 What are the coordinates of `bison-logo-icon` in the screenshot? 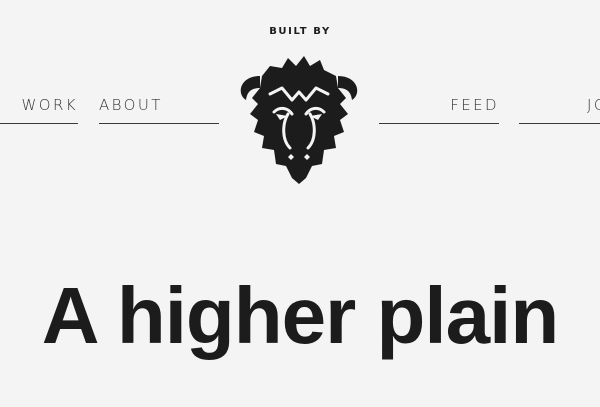 It's located at (299, 120).